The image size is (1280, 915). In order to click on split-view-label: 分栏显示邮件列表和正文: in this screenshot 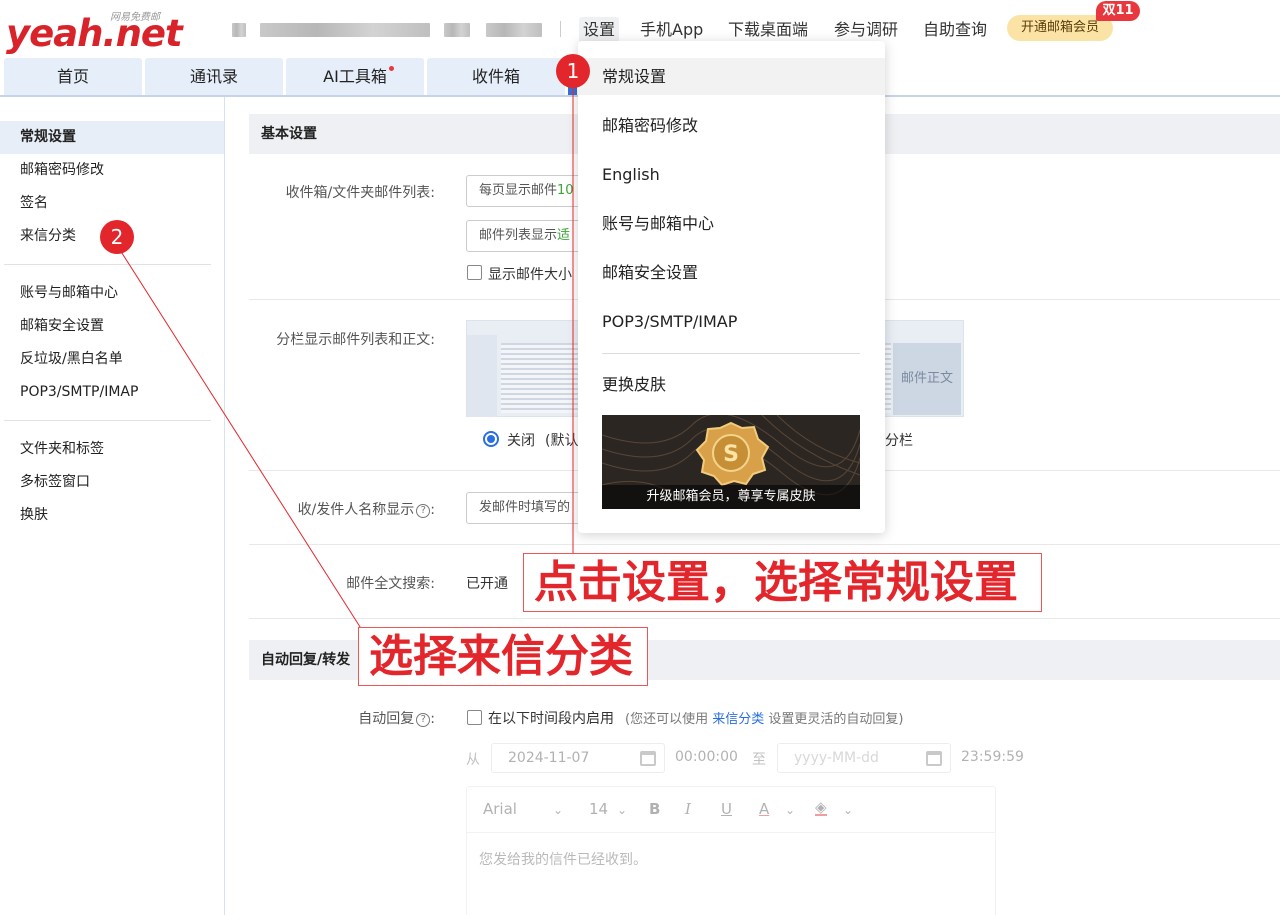, I will do `click(355, 340)`.